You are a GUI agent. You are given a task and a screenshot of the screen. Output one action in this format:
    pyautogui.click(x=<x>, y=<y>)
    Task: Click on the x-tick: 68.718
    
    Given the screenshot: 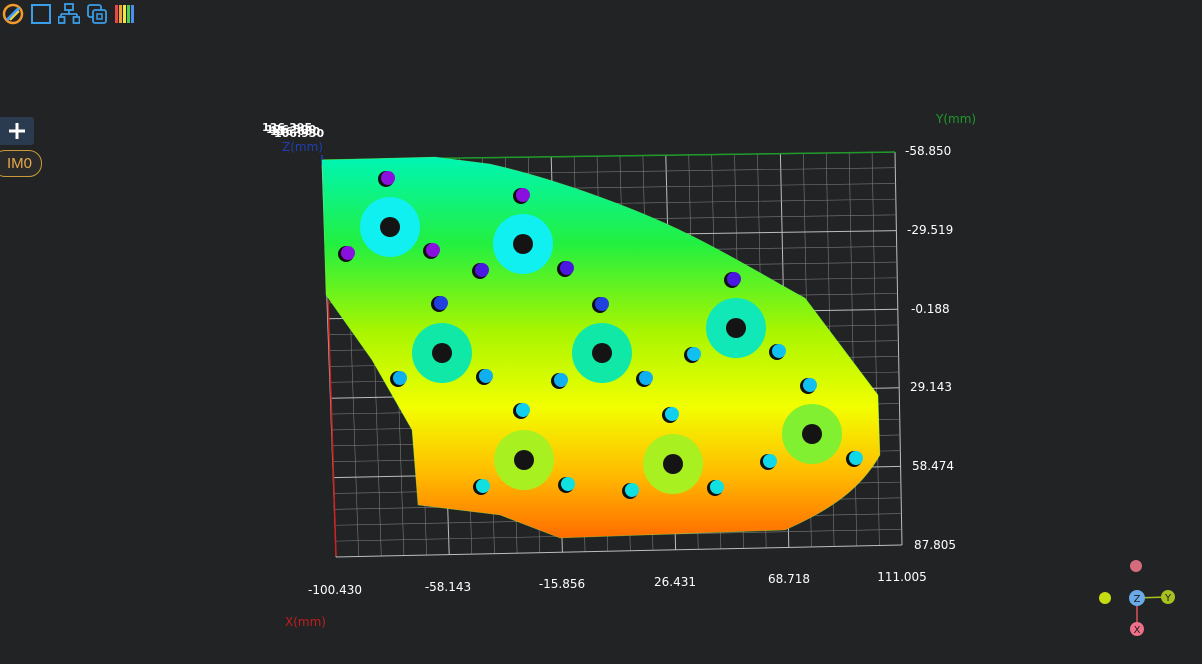 What is the action you would take?
    pyautogui.click(x=789, y=579)
    